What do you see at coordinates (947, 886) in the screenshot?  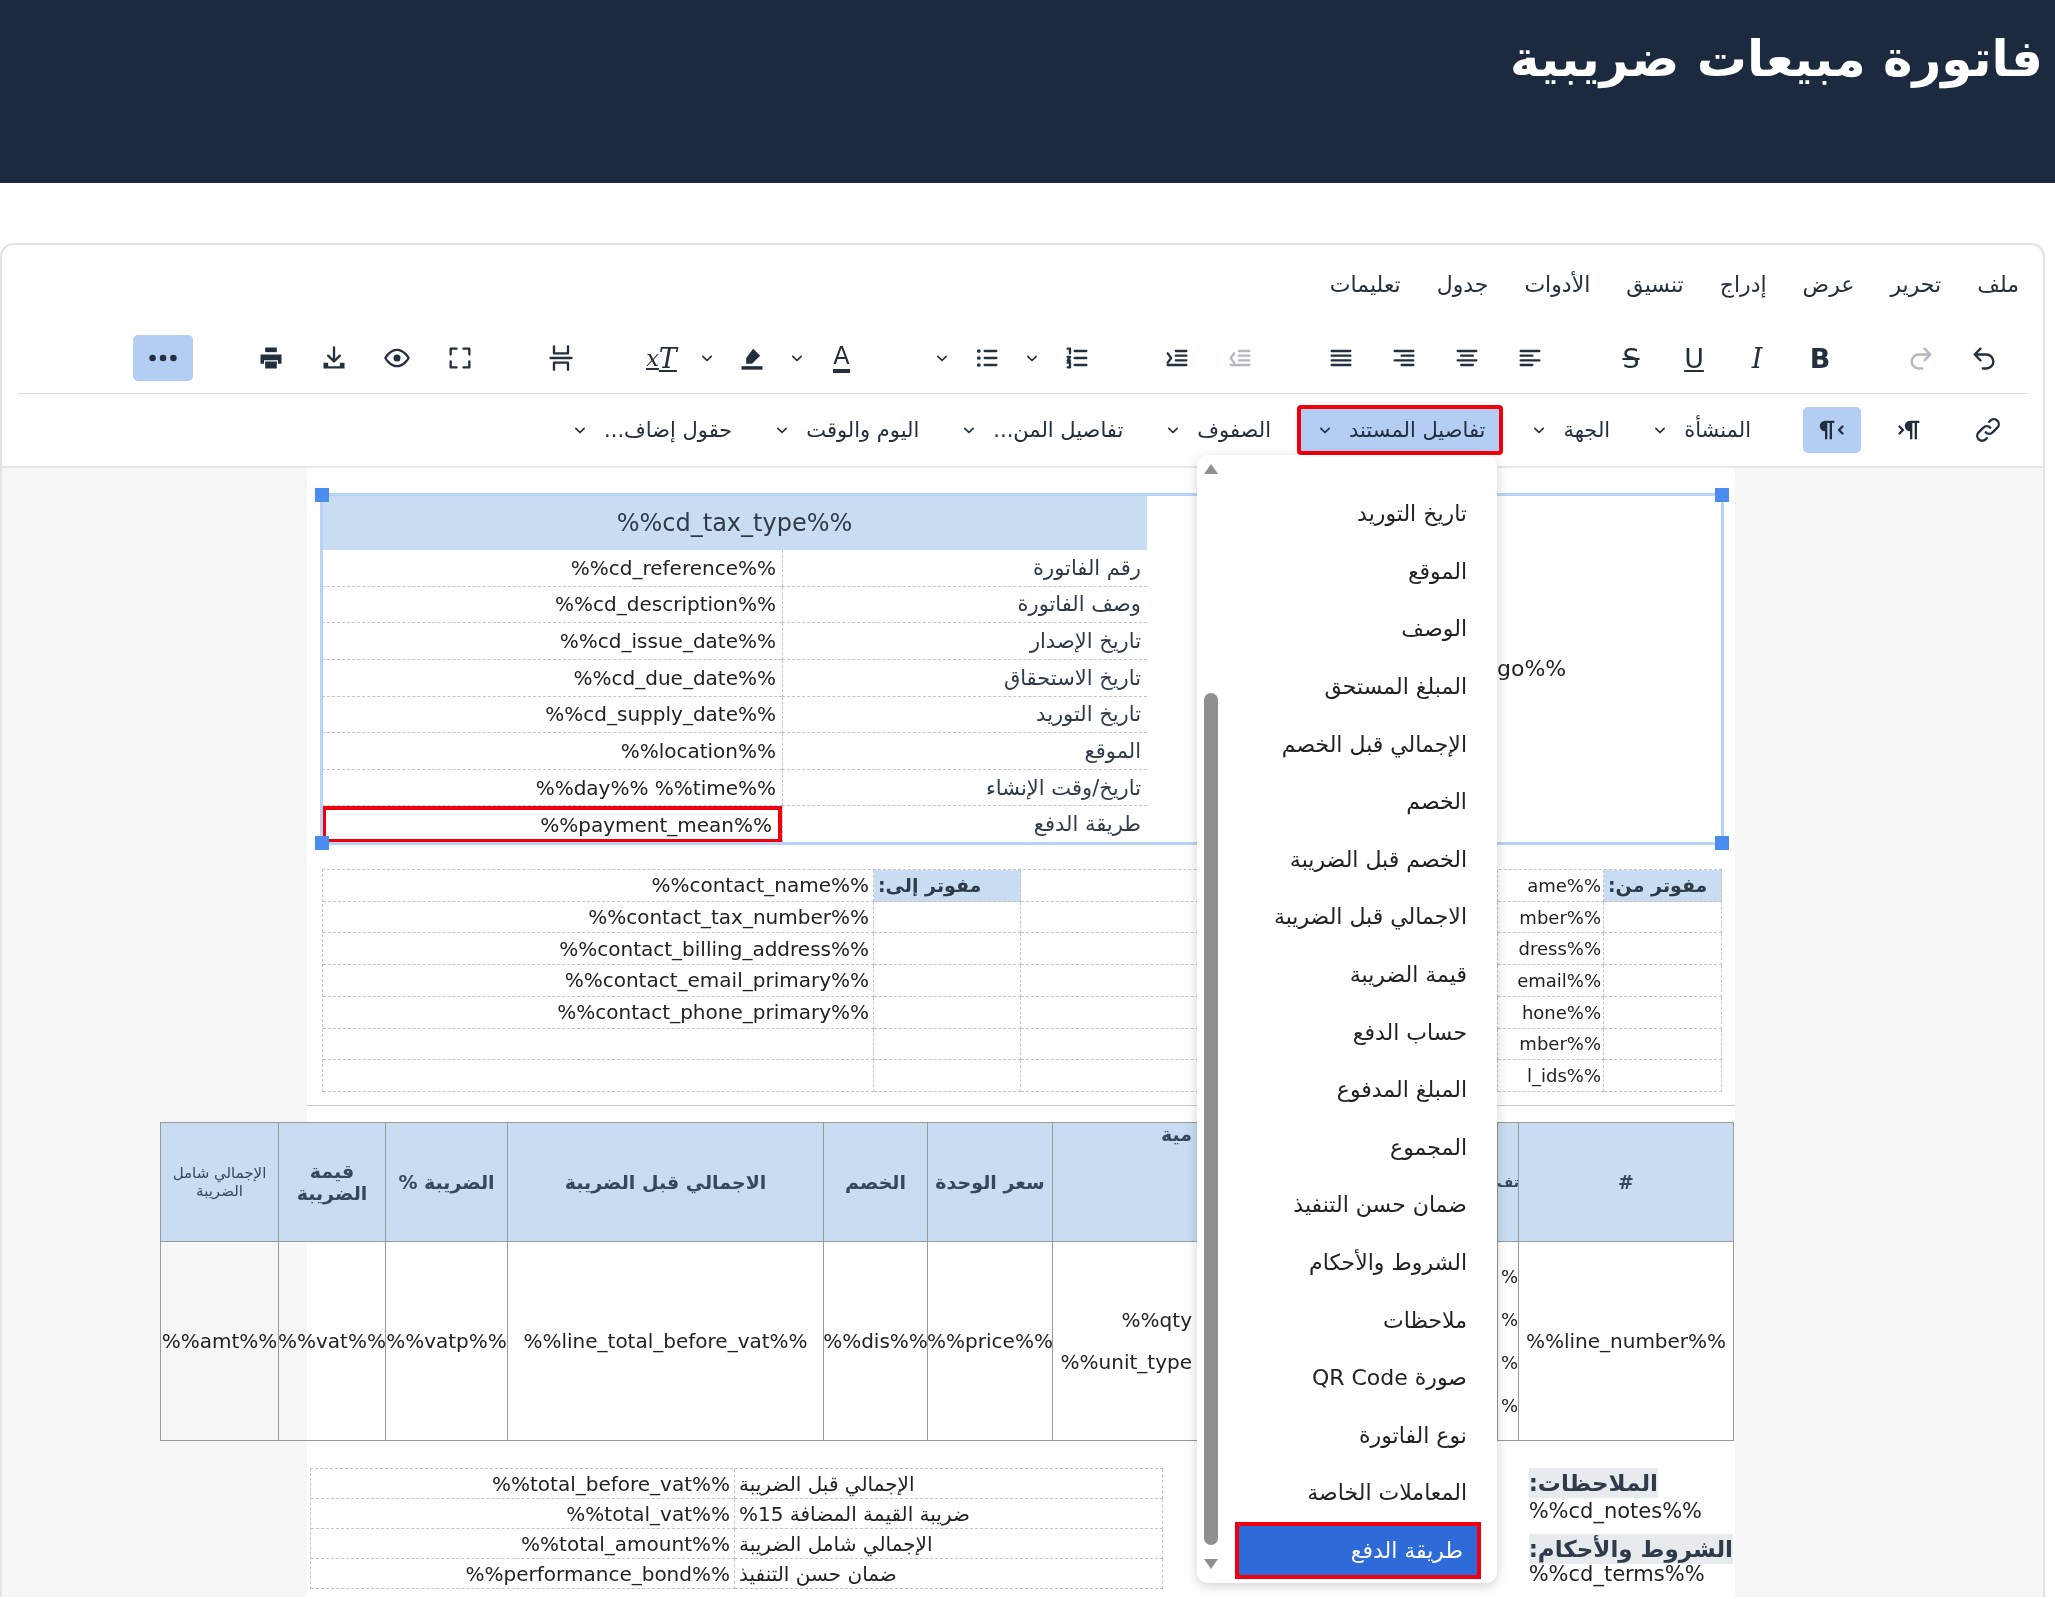 I see `party-label: مفوتر إلى:` at bounding box center [947, 886].